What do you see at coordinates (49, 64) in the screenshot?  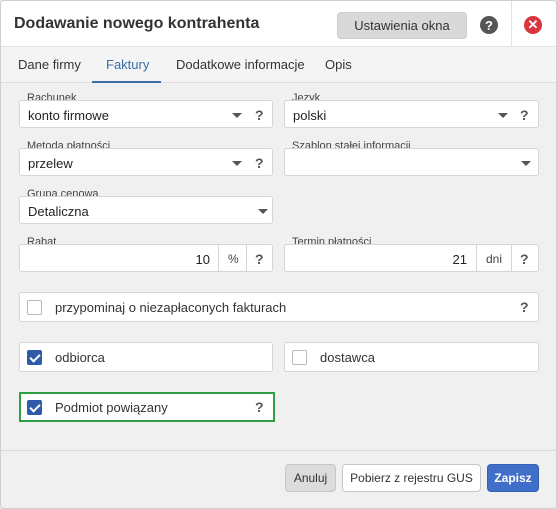 I see `tab-dane-firmy: Dane firmy` at bounding box center [49, 64].